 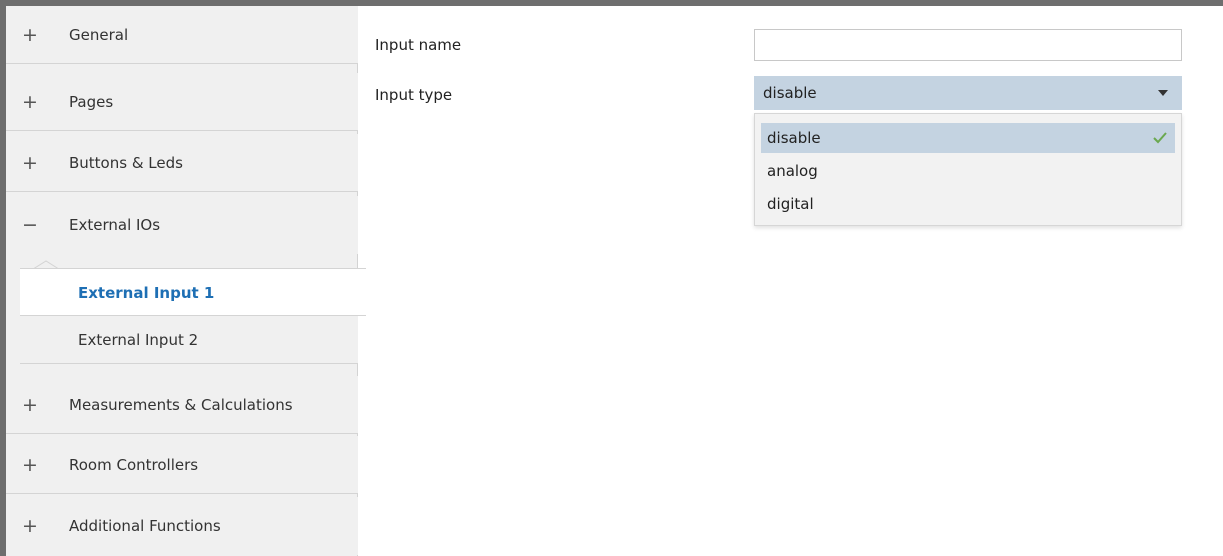 I want to click on sidebar-item-buttons-leds: + Buttons & Leds, so click(x=182, y=163).